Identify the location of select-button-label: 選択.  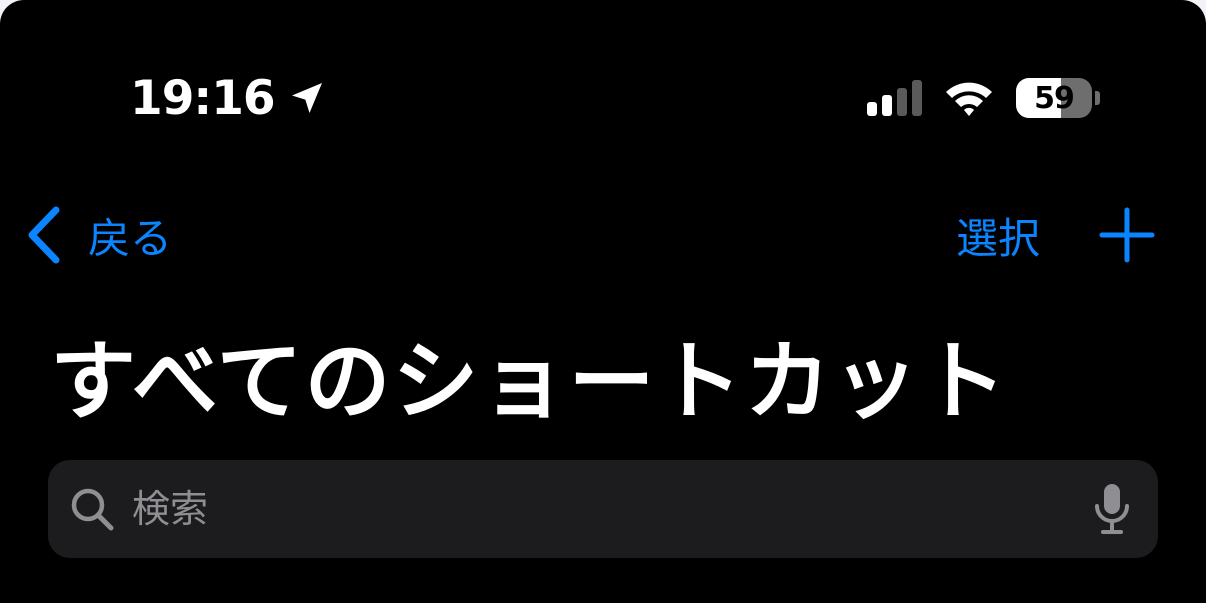
(998, 238).